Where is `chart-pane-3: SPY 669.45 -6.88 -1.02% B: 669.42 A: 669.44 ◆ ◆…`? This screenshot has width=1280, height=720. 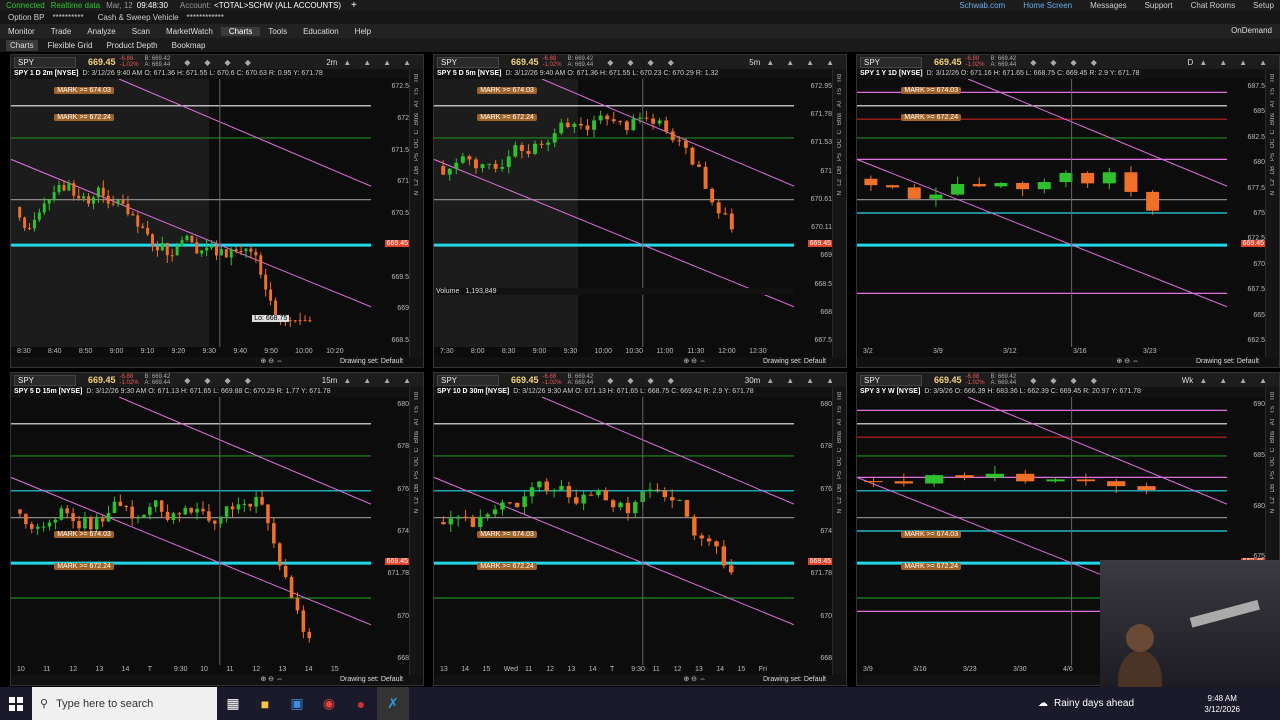
chart-pane-3: SPY 669.45 -6.88 -1.02% B: 669.42 A: 669.44 ◆ ◆… is located at coordinates (1068, 211).